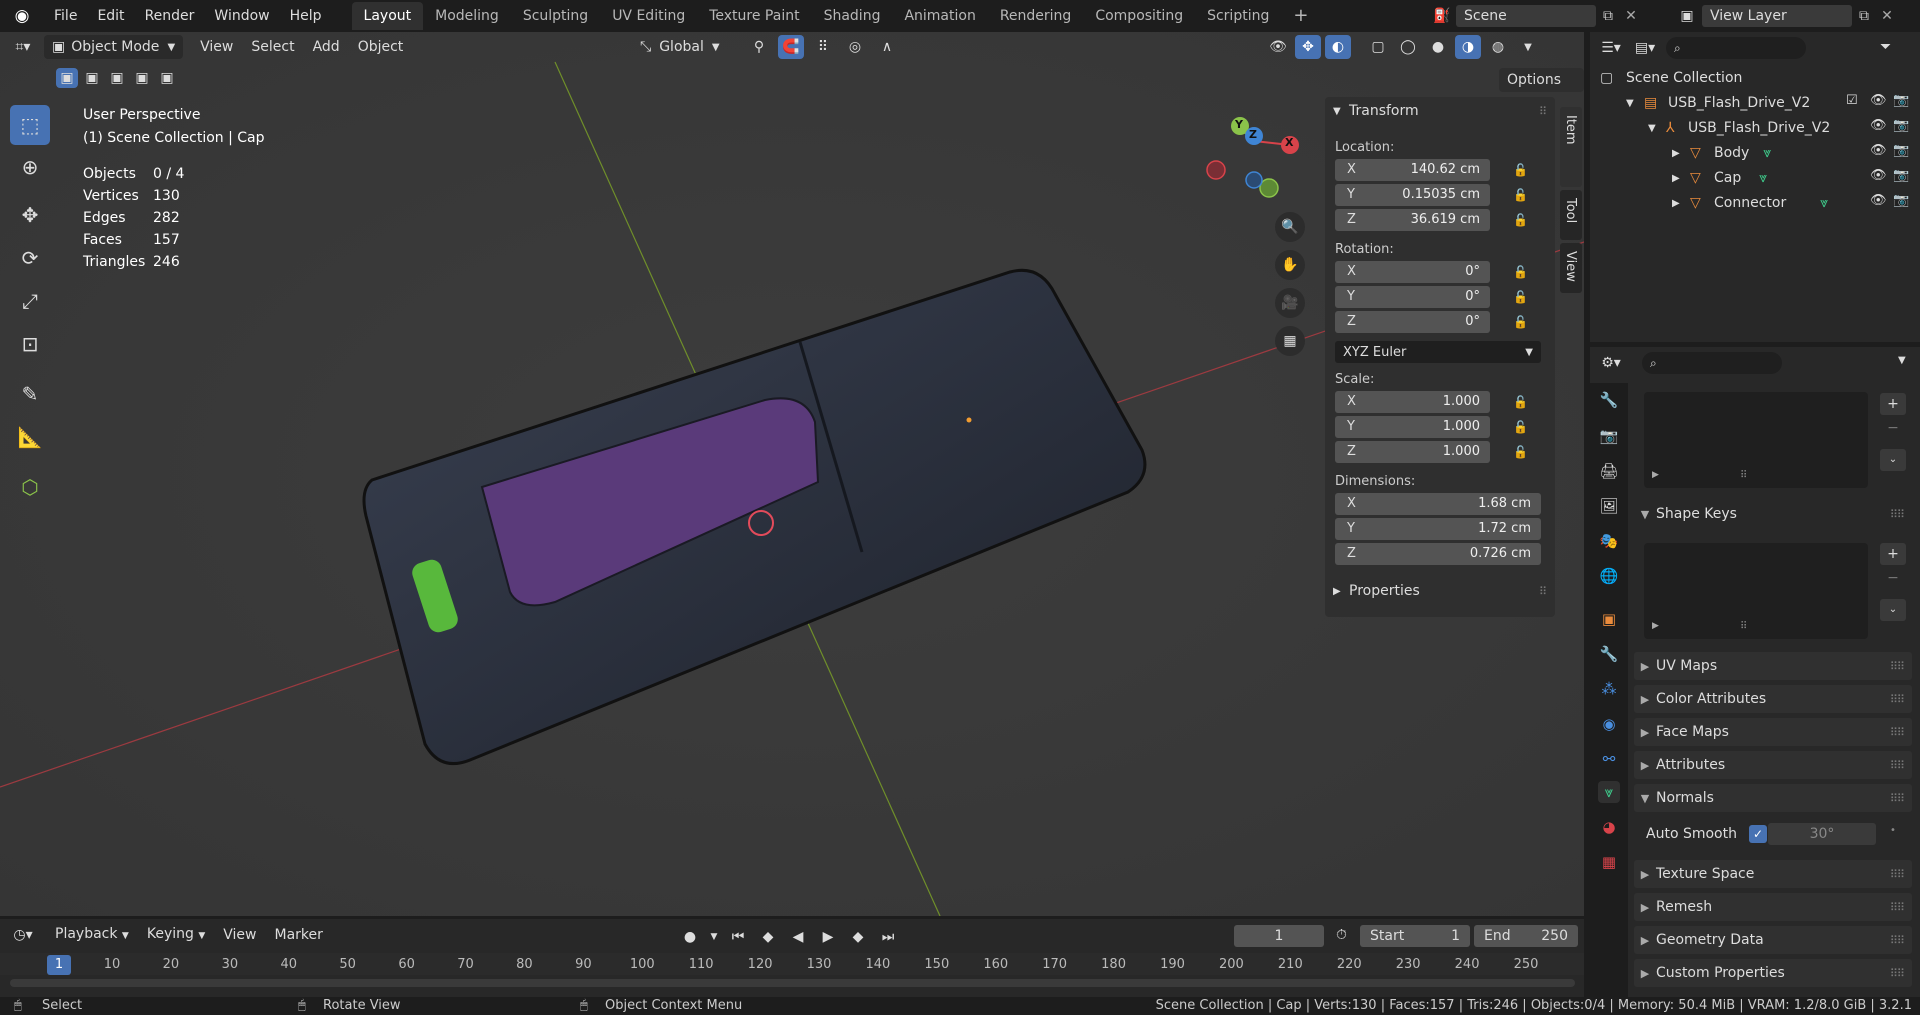 The image size is (1920, 1015). I want to click on rotation-mode-select: XYZ Euler ▼, so click(1438, 352).